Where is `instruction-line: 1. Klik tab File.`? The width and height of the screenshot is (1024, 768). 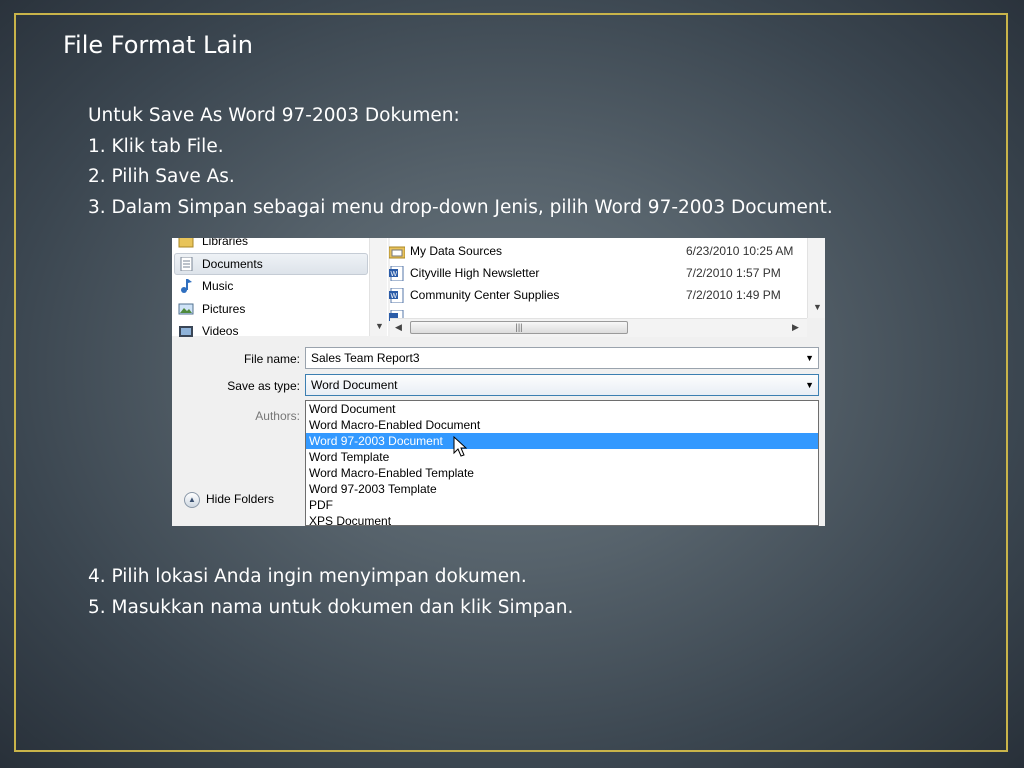 instruction-line: 1. Klik tab File. is located at coordinates (156, 146).